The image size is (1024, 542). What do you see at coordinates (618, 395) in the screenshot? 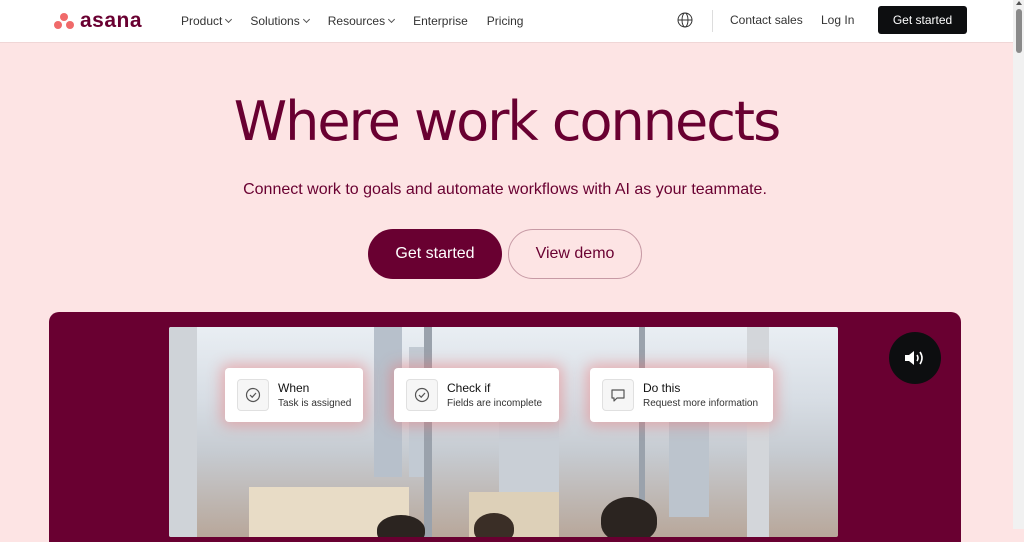
I see `comment-icon` at bounding box center [618, 395].